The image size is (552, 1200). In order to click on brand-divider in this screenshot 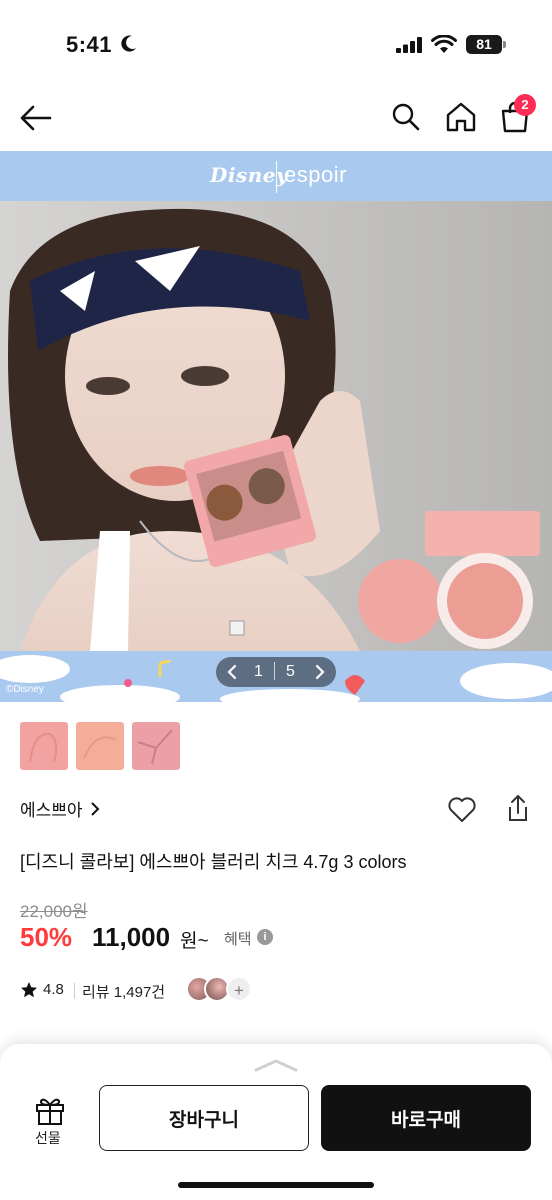, I will do `click(276, 177)`.